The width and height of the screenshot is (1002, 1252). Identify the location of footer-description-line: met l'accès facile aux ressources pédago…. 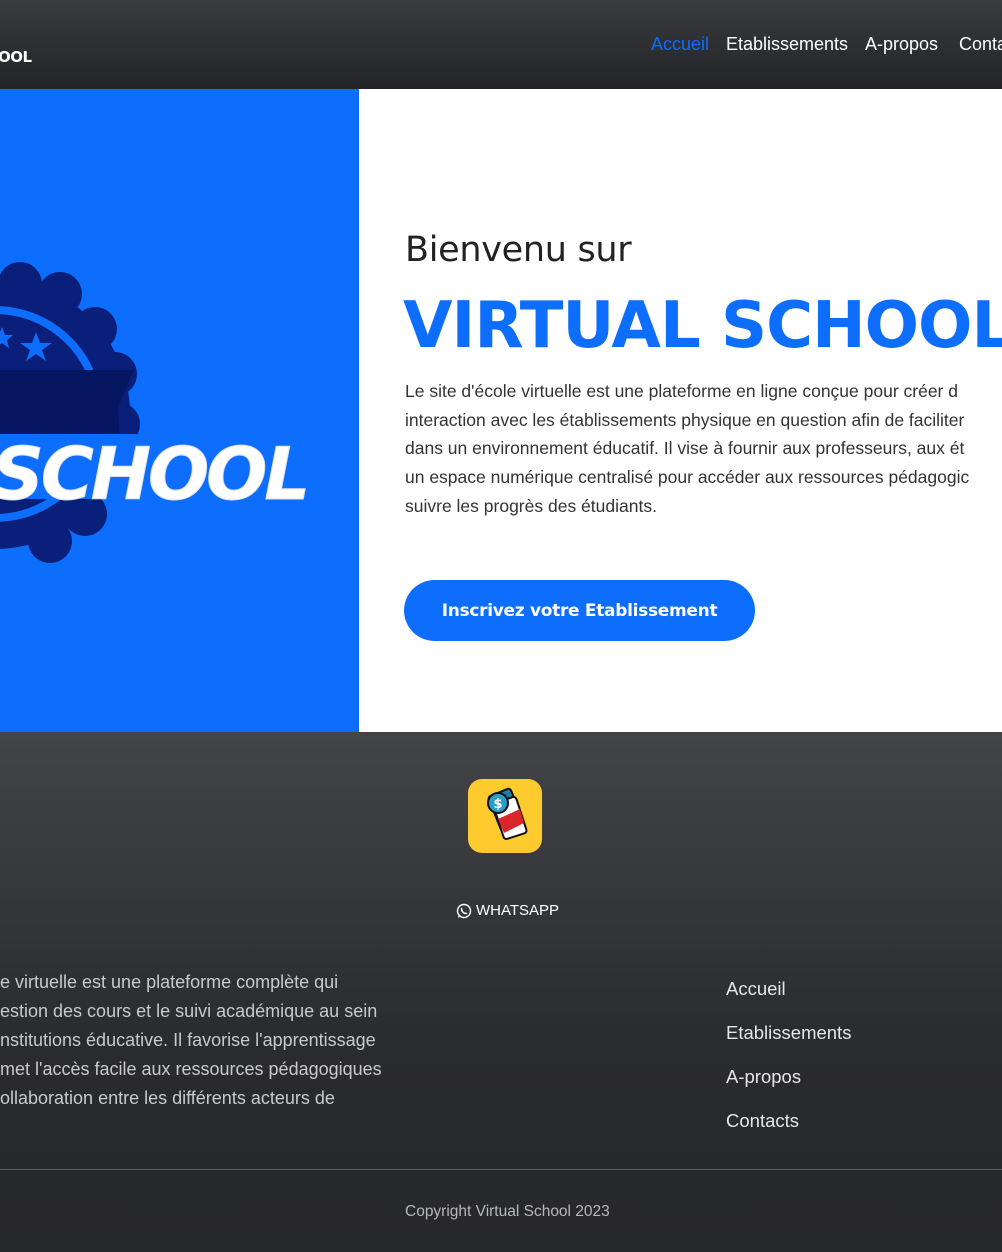
(191, 1069).